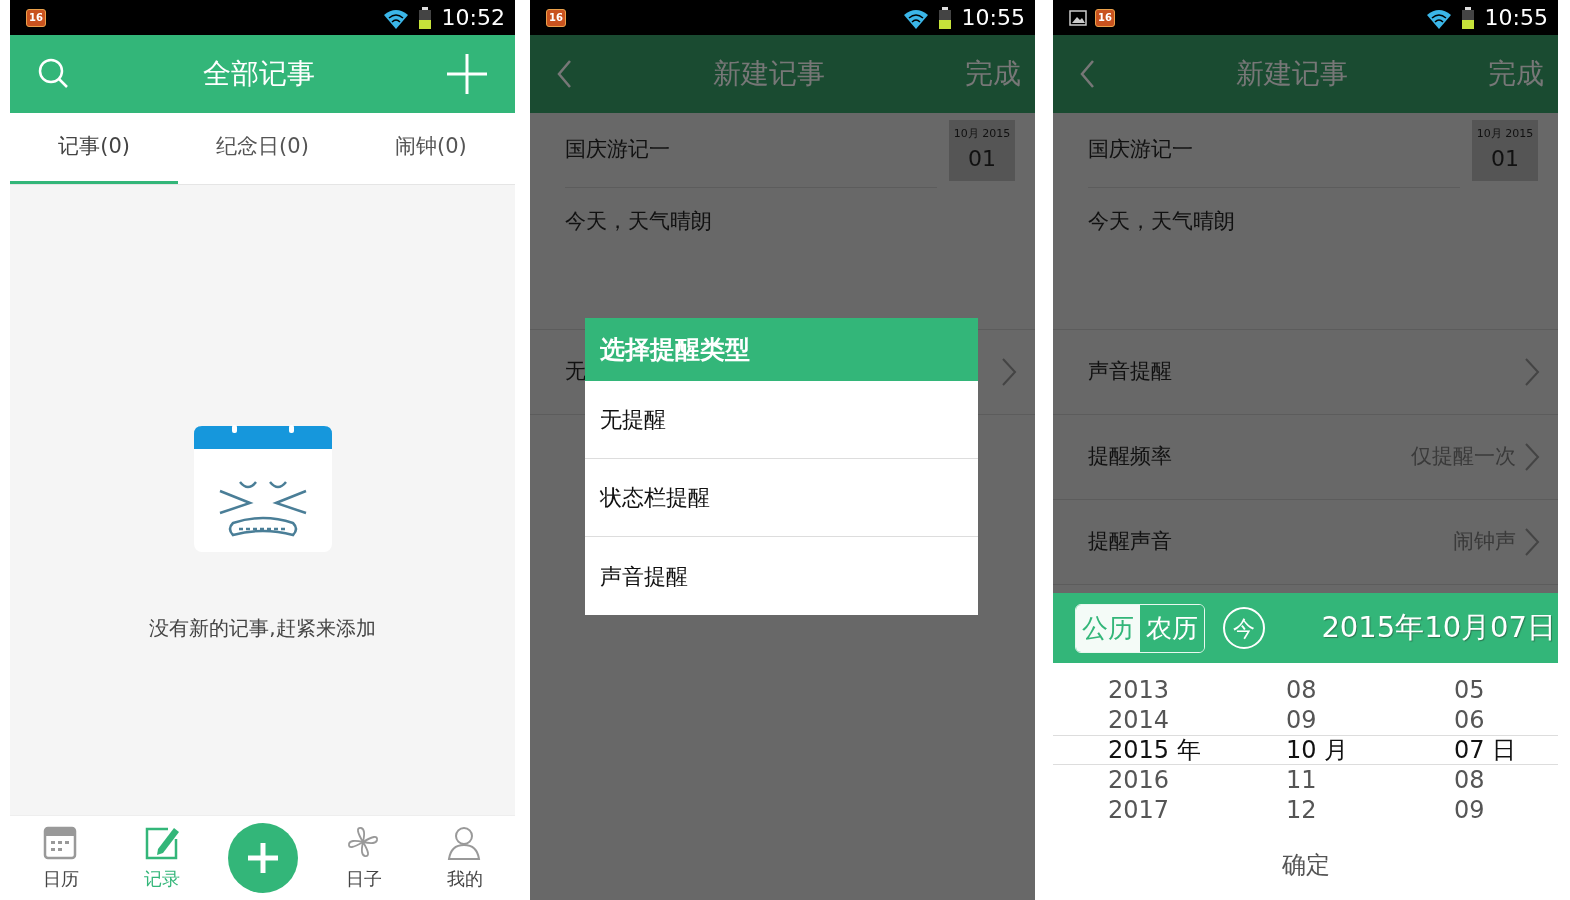 The image size is (1570, 900). Describe the element at coordinates (60, 842) in the screenshot. I see `calendar-icon` at that location.